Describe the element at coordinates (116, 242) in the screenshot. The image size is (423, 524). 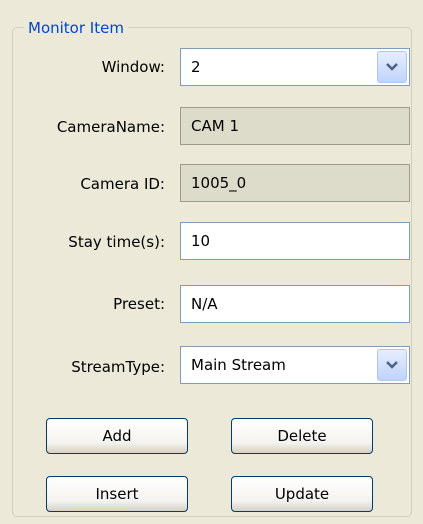
I see `stay-time-label: Stay time(s):` at that location.